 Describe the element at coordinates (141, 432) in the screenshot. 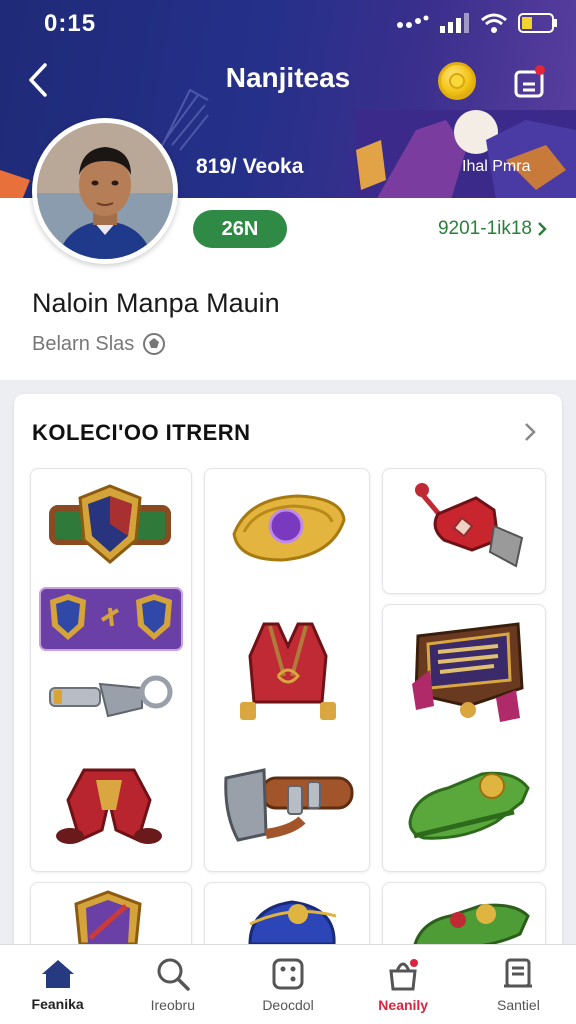

I see `collection-title: KOLECI'OO ITRERN` at that location.